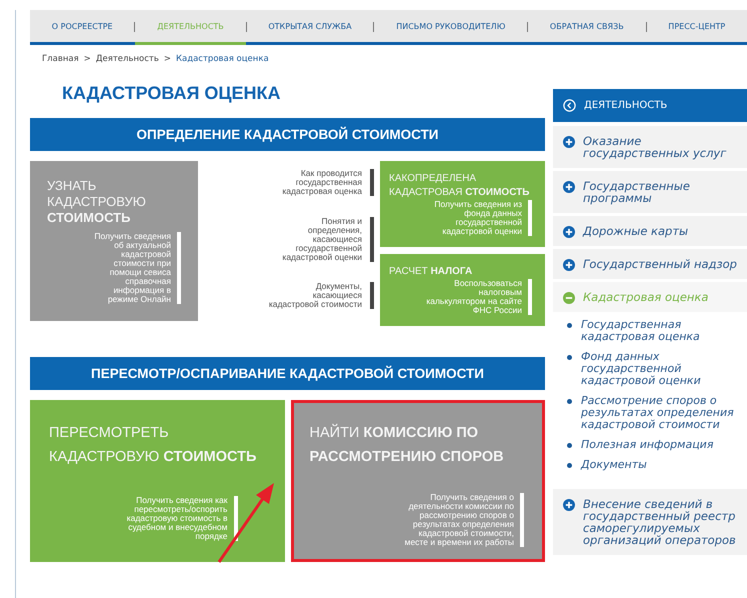 Image resolution: width=747 pixels, height=598 pixels. What do you see at coordinates (641, 369) in the screenshot?
I see `submenu-label: Фонд данных государственной кадастровой оценки` at bounding box center [641, 369].